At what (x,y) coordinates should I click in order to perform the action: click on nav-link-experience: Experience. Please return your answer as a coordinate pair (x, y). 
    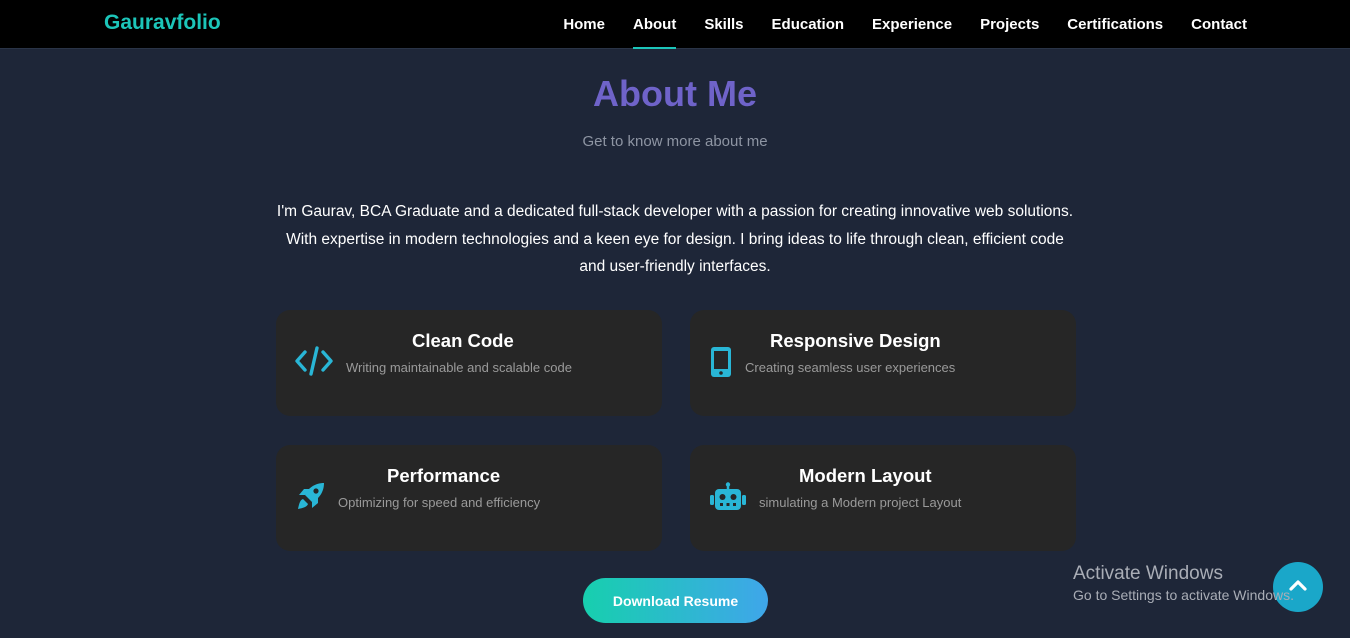
    Looking at the image, I should click on (912, 25).